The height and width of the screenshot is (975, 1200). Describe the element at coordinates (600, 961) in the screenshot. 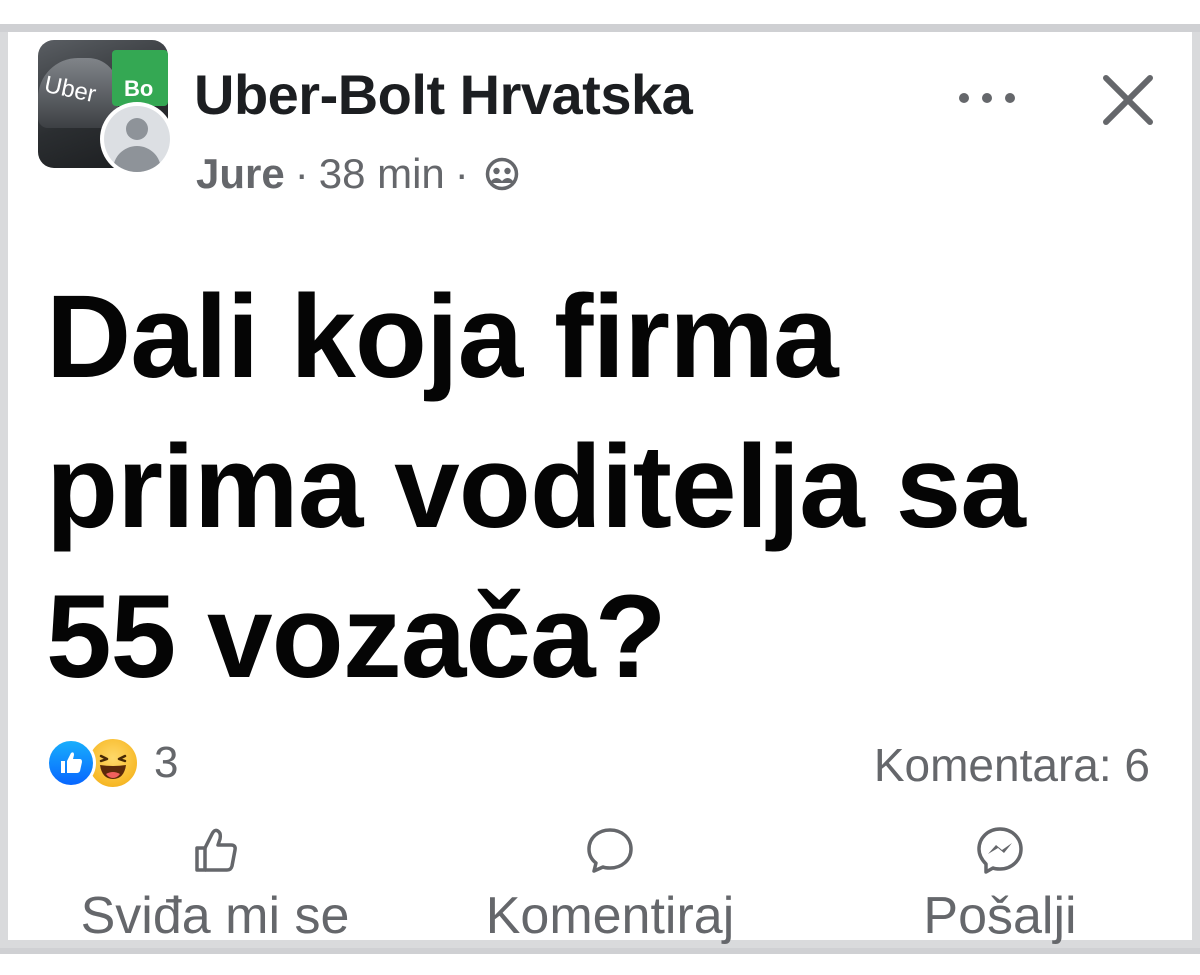

I see `bottom-divider` at that location.